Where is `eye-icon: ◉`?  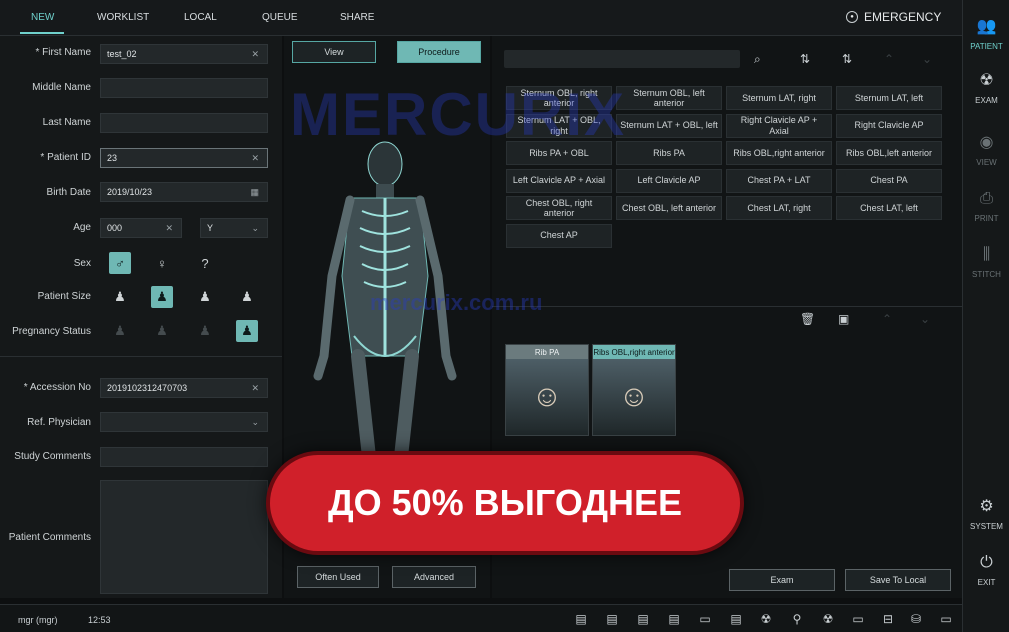
eye-icon: ◉ is located at coordinates (986, 142).